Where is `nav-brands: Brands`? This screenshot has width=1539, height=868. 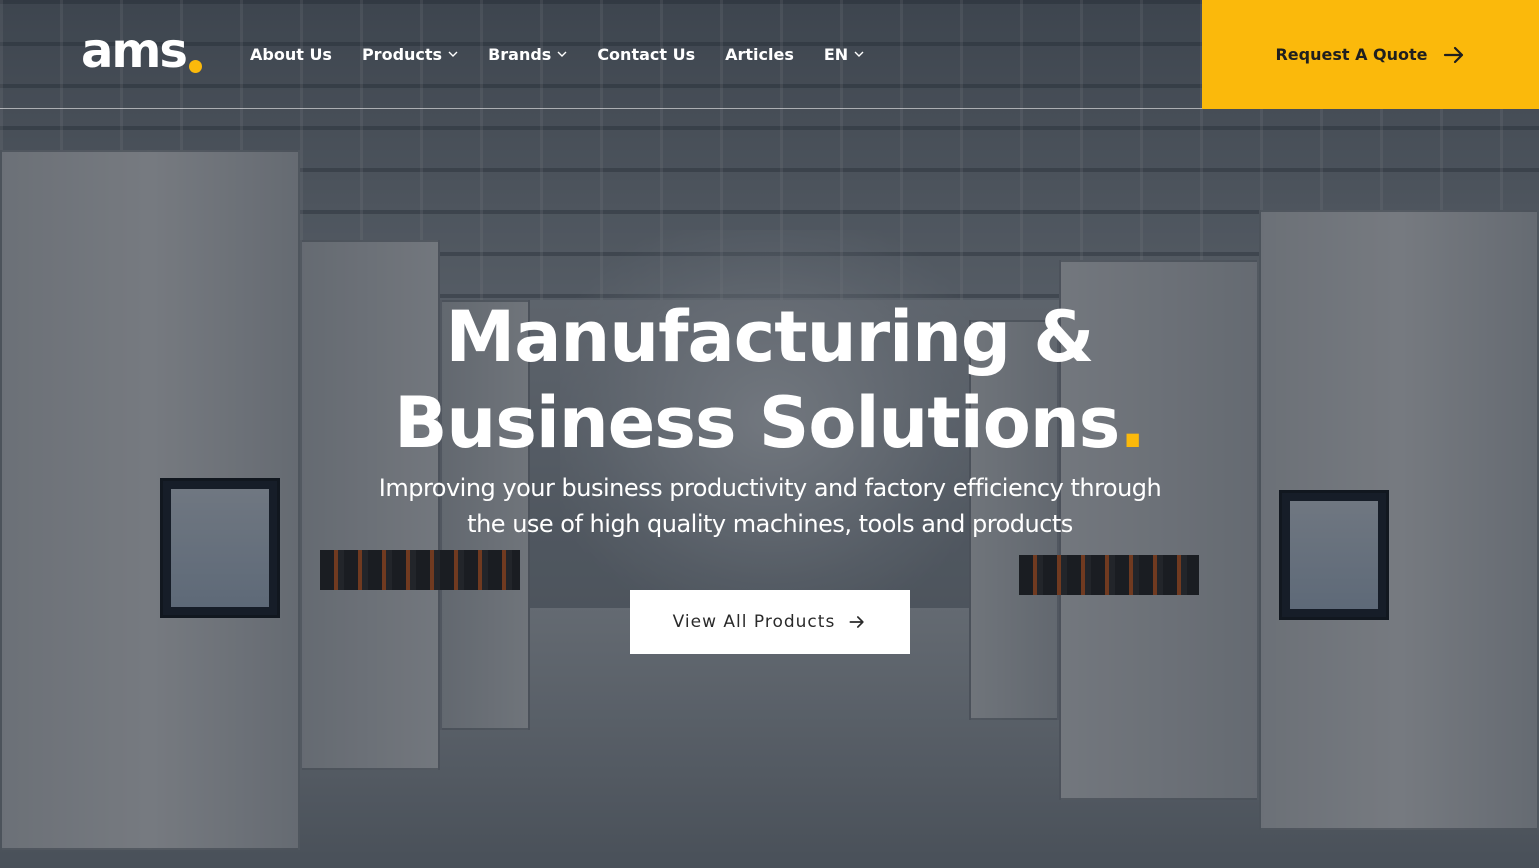 nav-brands: Brands is located at coordinates (527, 54).